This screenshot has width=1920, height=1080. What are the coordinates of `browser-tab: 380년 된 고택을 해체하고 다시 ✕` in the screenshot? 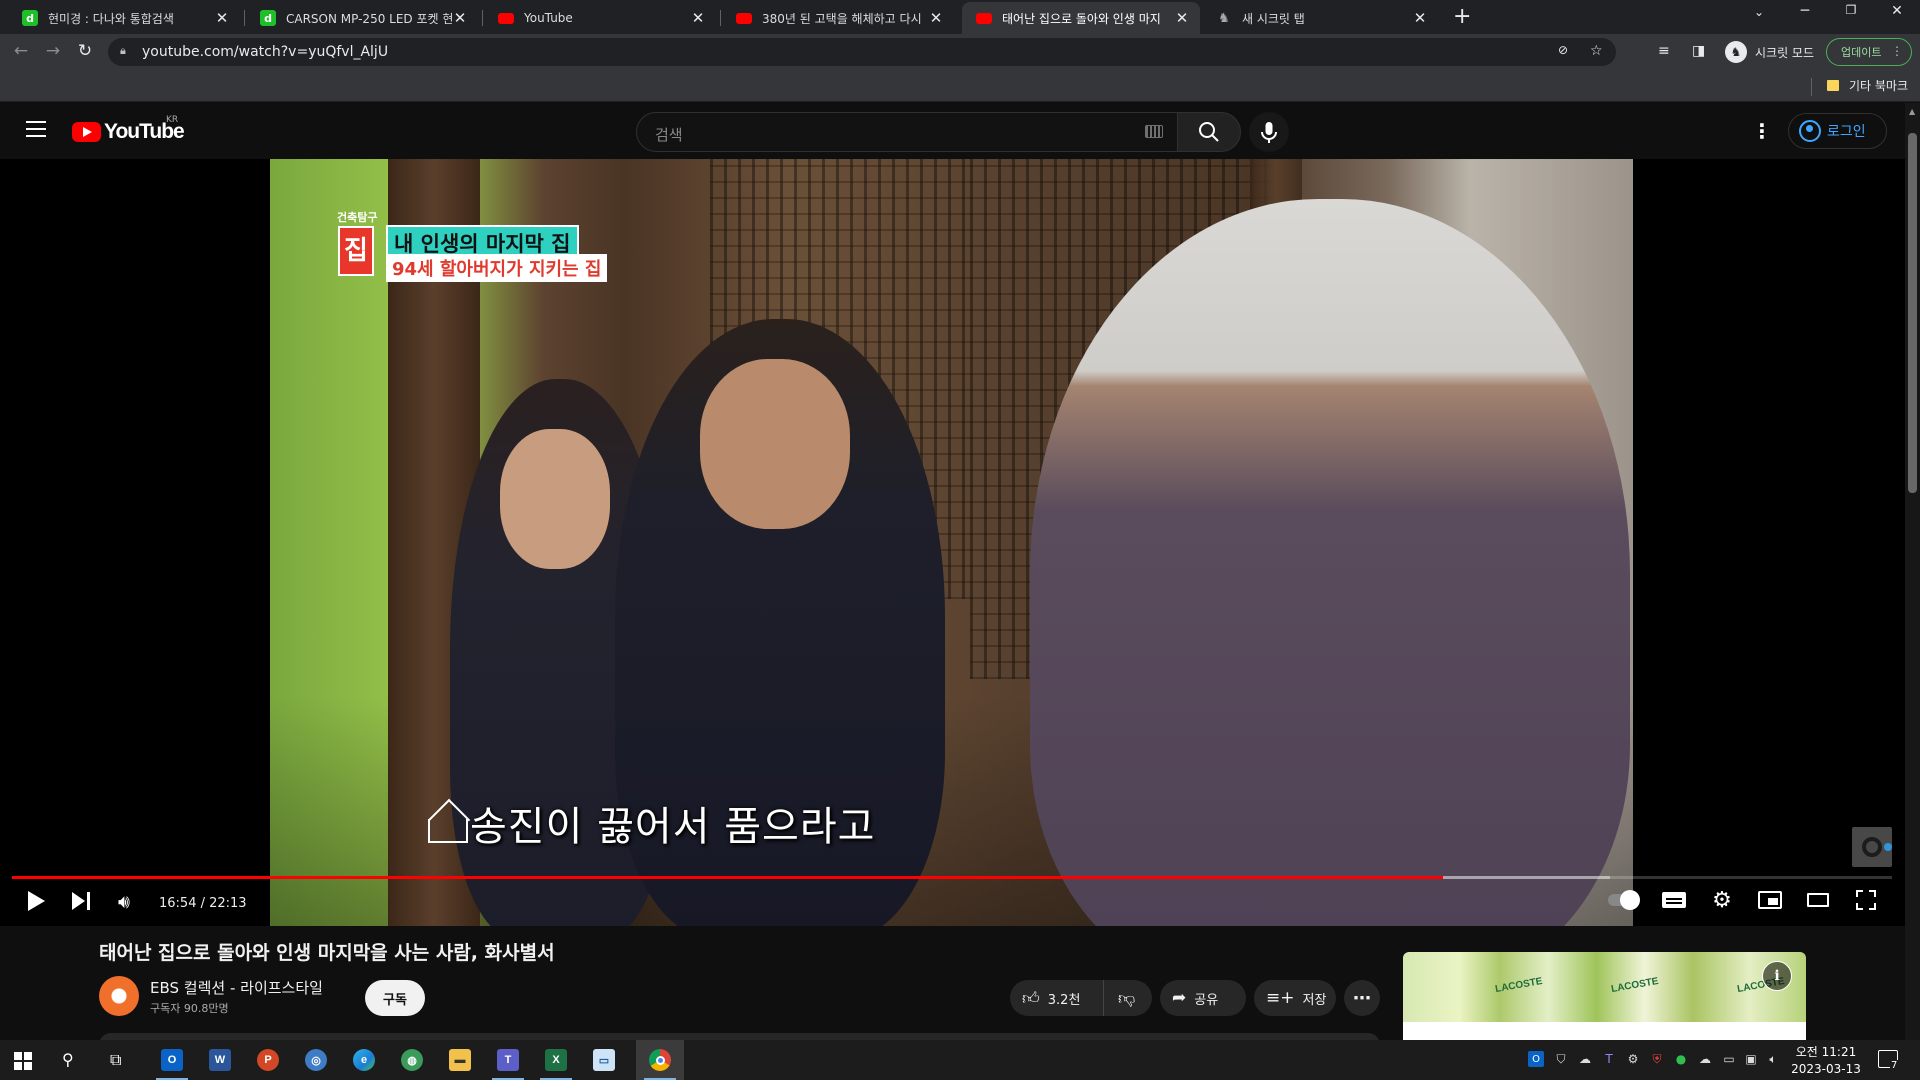 It's located at (838, 18).